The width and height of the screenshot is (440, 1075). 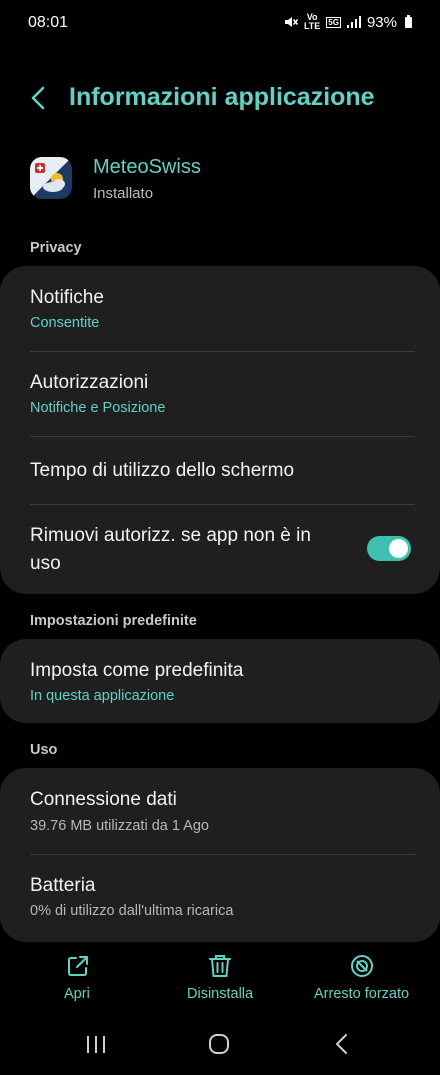 I want to click on system-nav-bar, so click(x=220, y=1045).